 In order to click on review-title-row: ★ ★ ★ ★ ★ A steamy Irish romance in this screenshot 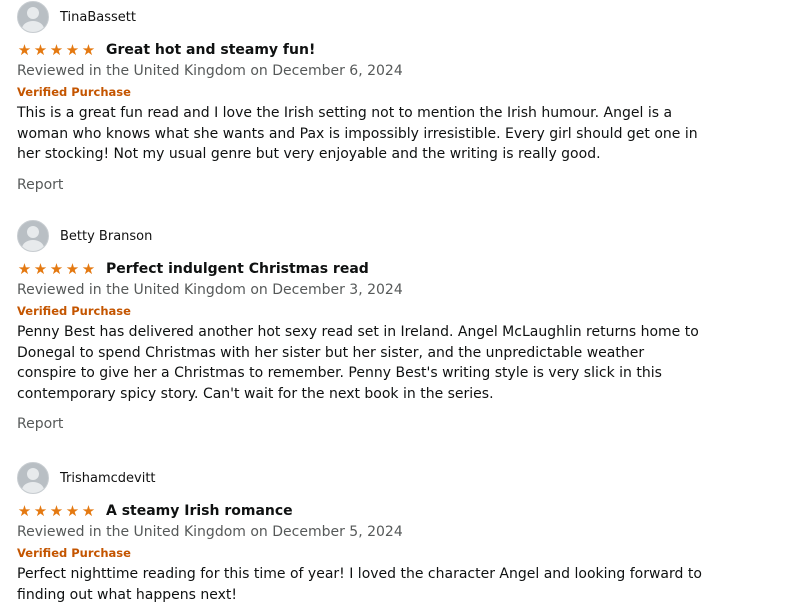, I will do `click(362, 511)`.